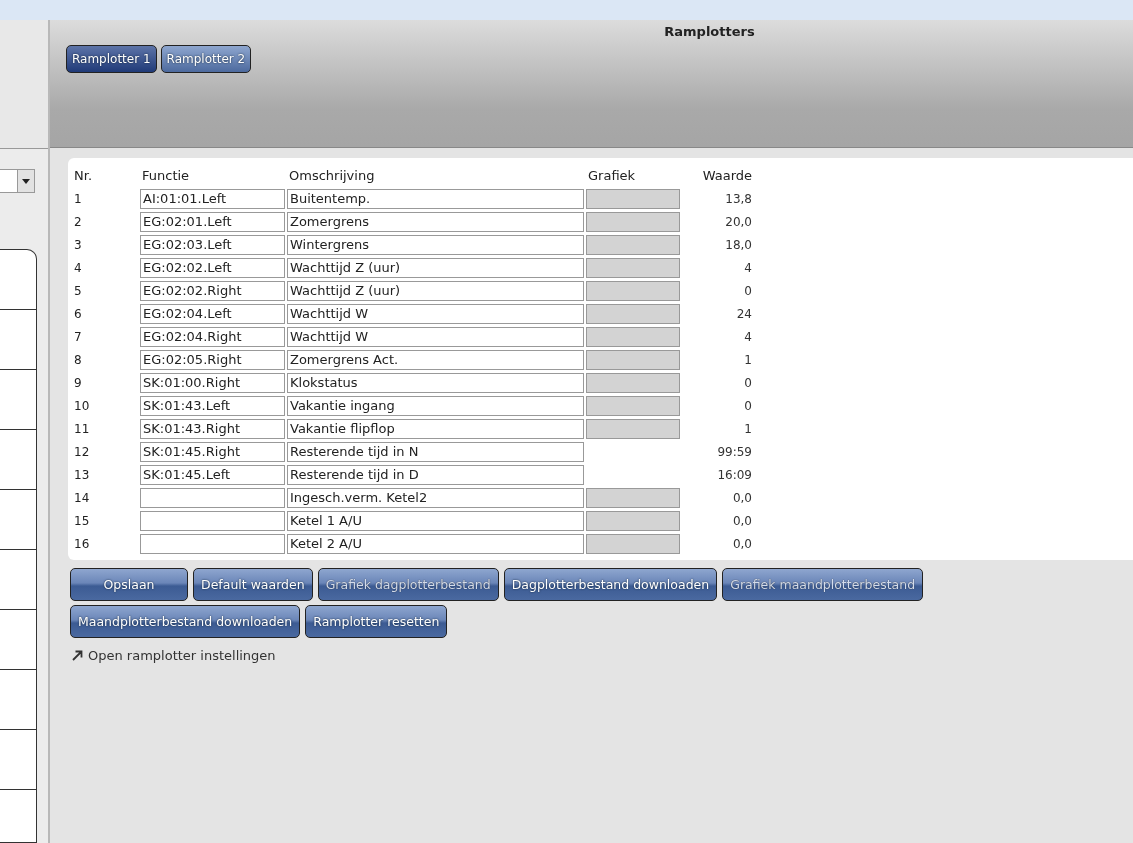 The image size is (1133, 843). I want to click on function-field: SK:01:45.Right, so click(212, 452).